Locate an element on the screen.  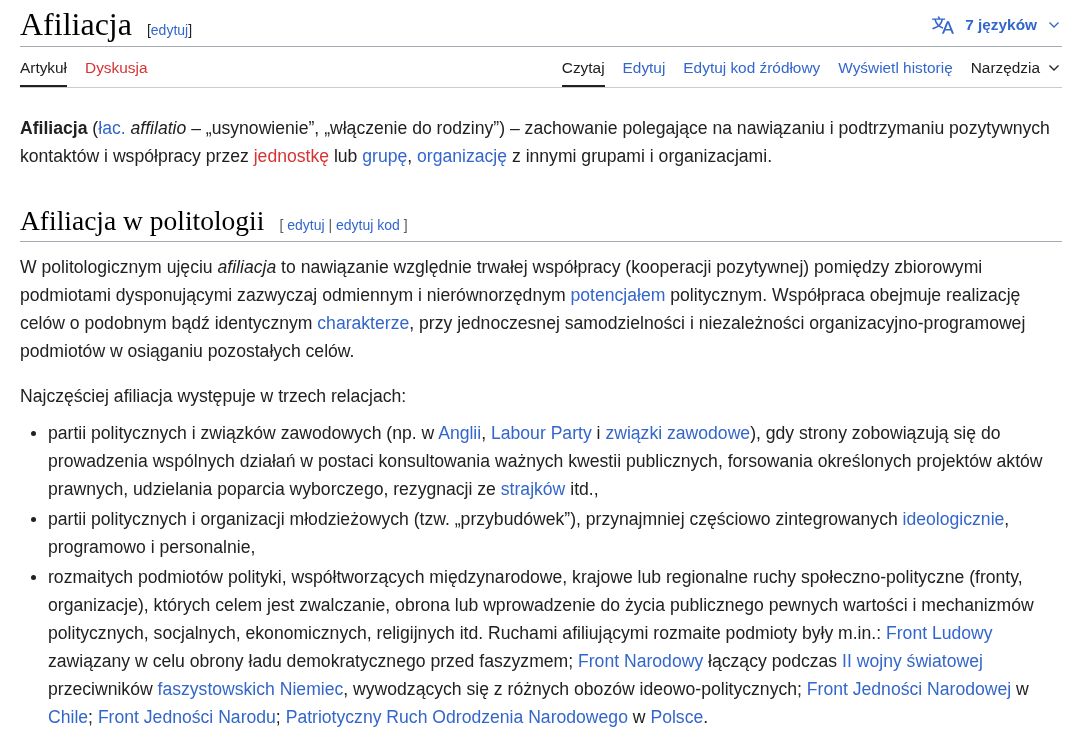
tab: Wyświetl historię is located at coordinates (895, 67).